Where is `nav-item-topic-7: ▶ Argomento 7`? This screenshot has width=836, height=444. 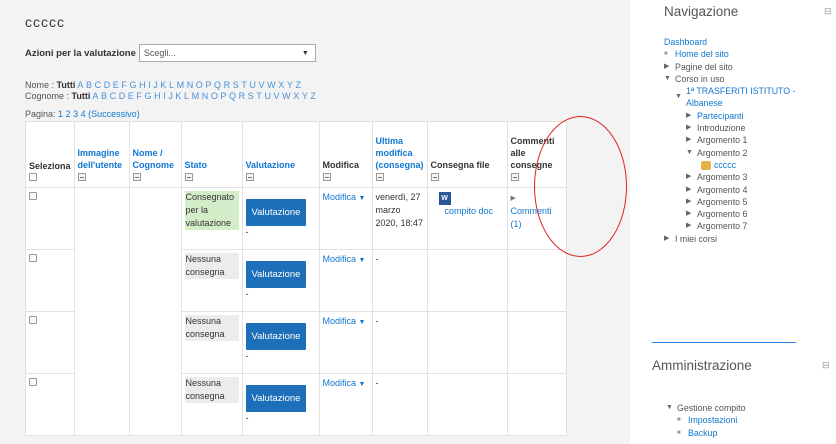
nav-item-topic-7: ▶ Argomento 7 is located at coordinates (729, 226).